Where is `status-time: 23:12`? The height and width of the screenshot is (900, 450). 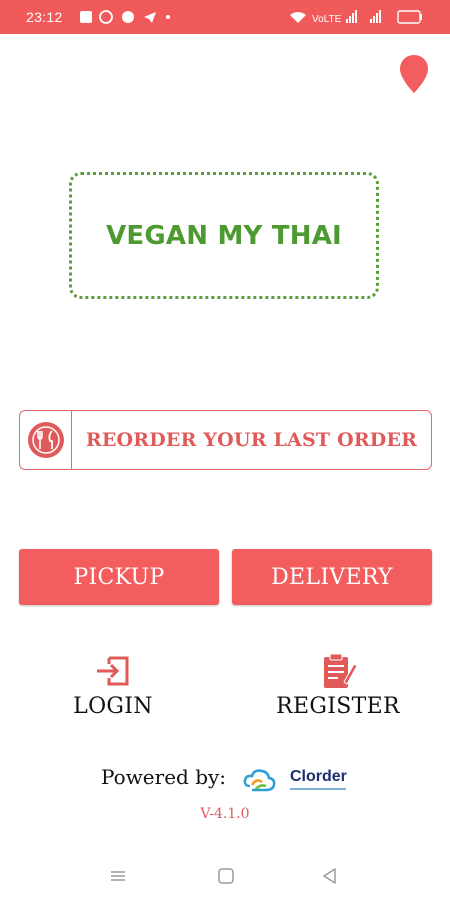 status-time: 23:12 is located at coordinates (44, 17).